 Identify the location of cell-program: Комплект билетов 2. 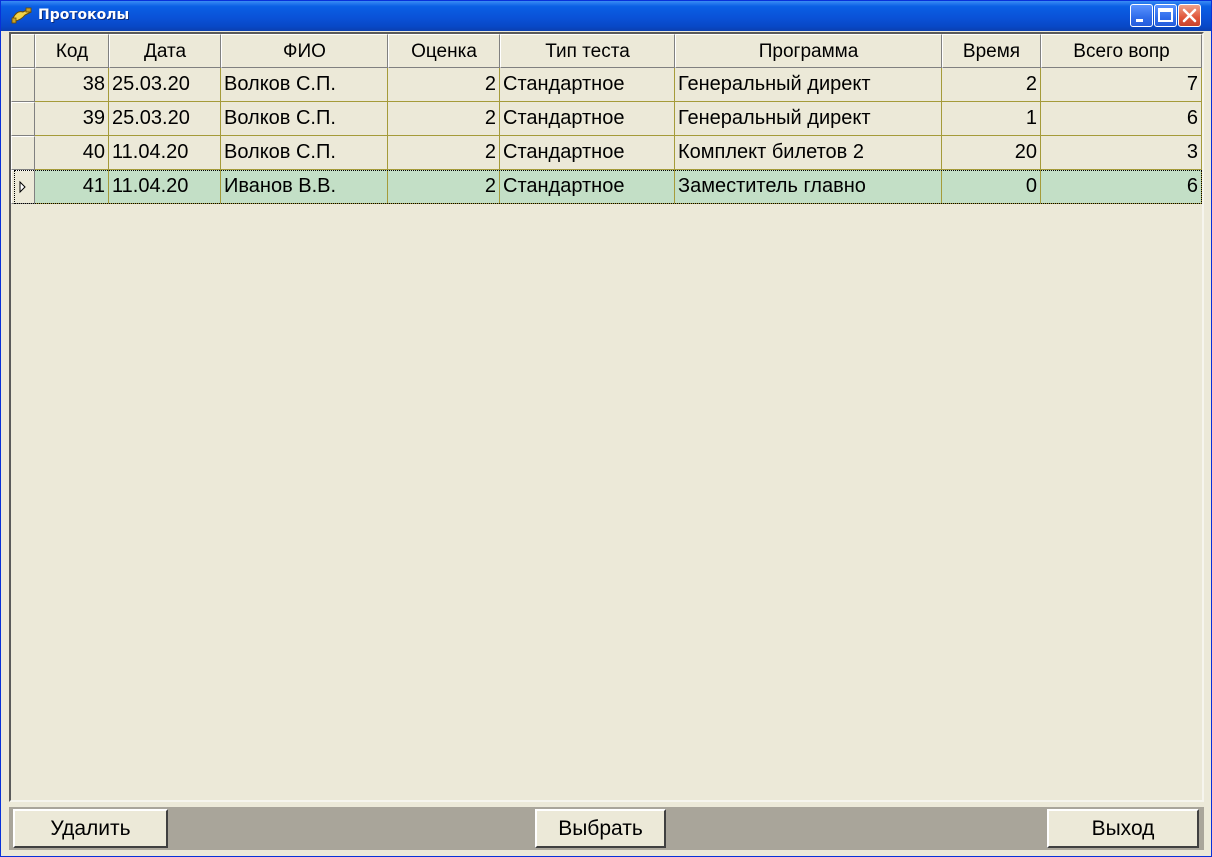
(808, 153).